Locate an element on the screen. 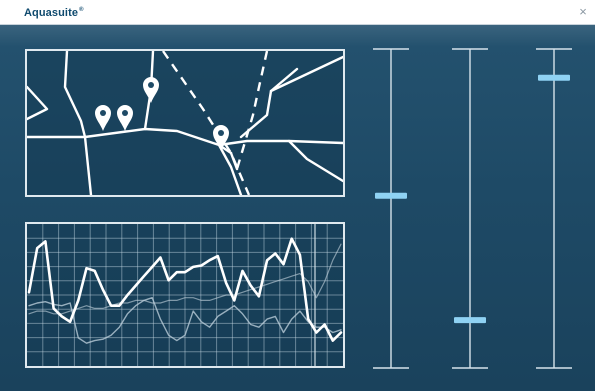 The height and width of the screenshot is (391, 595). trademark-symbol: ® is located at coordinates (81, 10).